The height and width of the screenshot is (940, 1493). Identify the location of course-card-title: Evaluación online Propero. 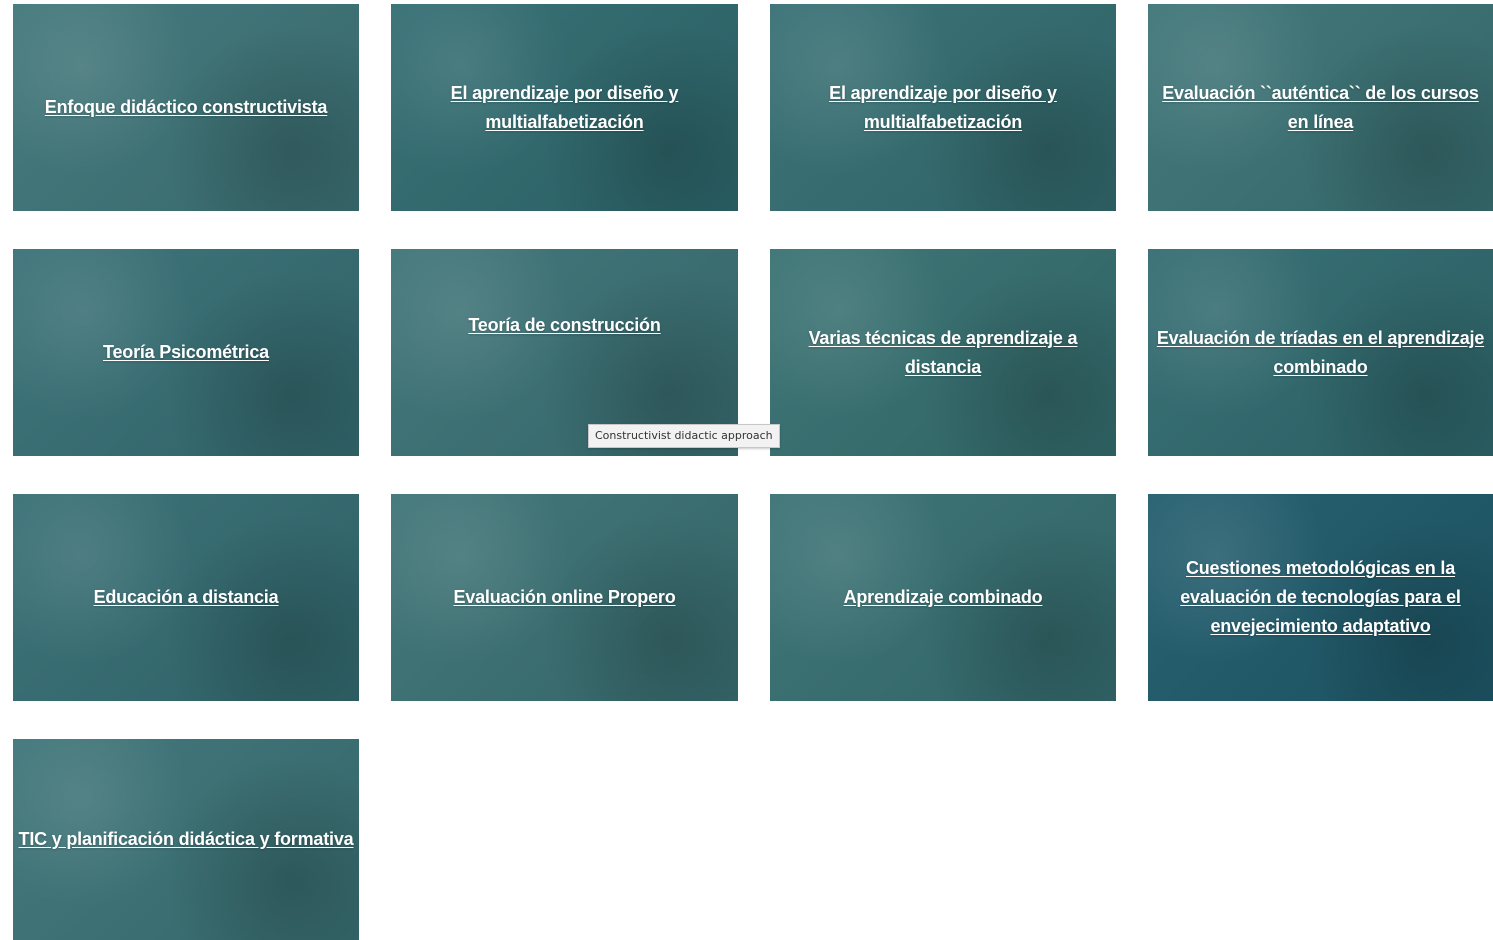
(564, 597).